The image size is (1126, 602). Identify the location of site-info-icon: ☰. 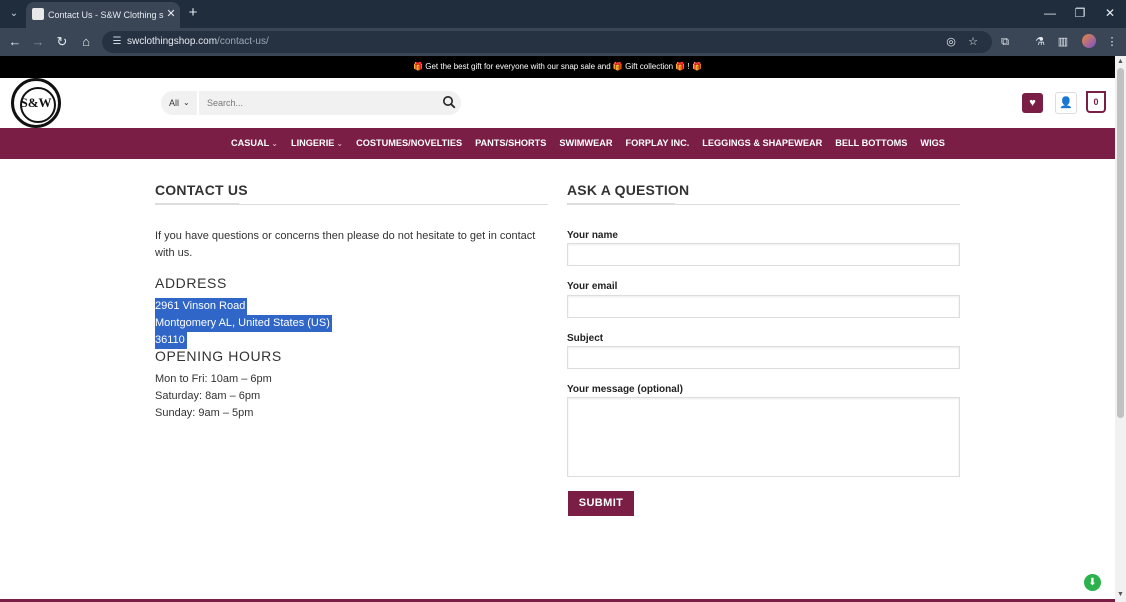
(117, 42).